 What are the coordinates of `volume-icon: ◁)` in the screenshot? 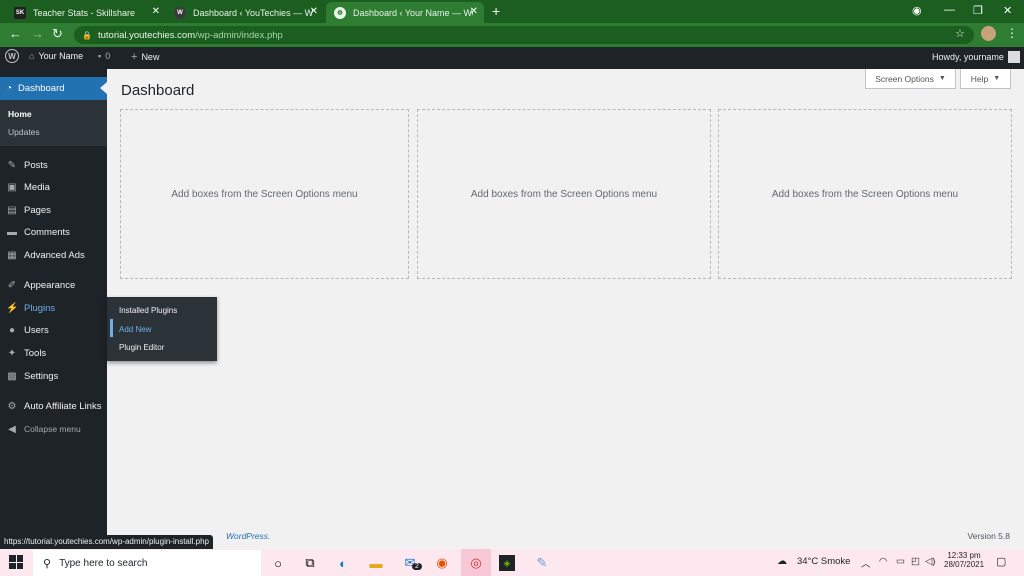 It's located at (930, 561).